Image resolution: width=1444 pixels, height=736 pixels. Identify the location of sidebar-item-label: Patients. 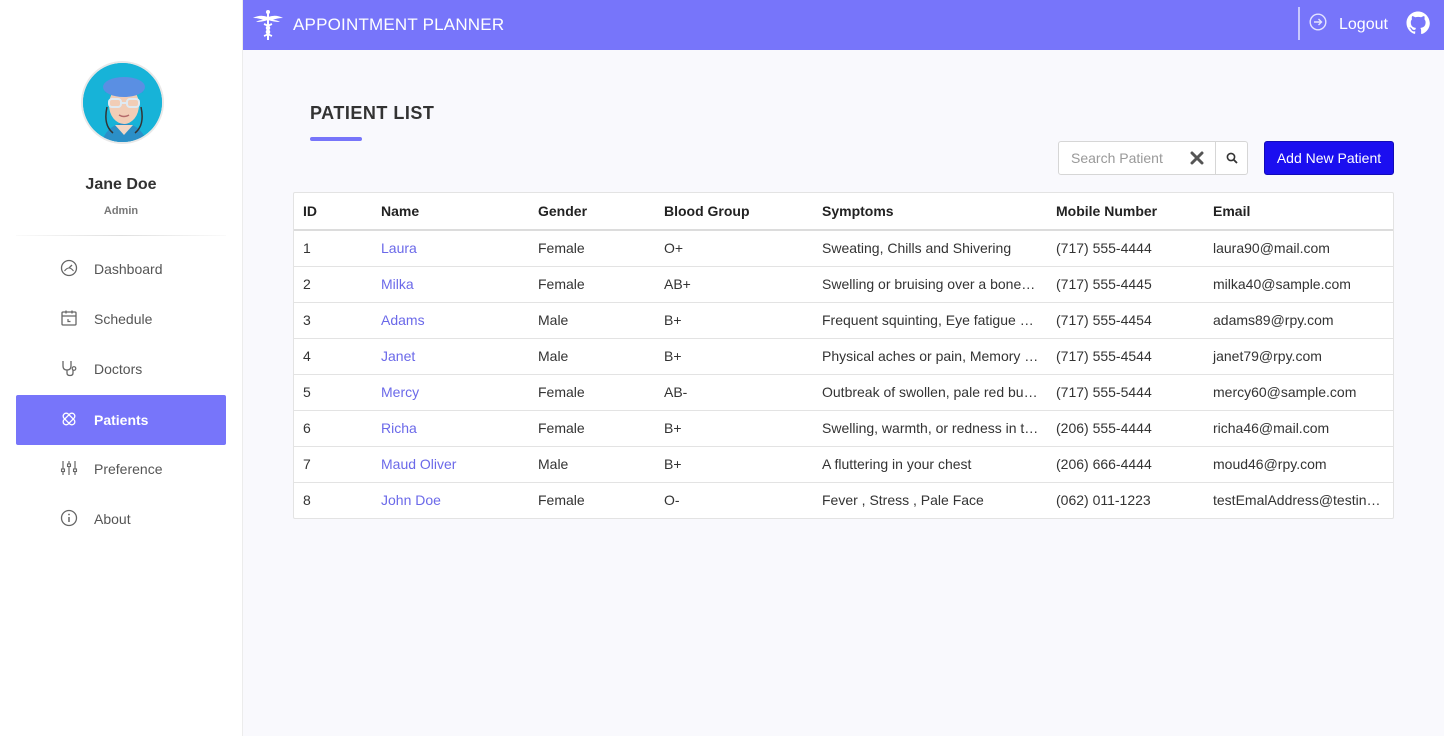
(121, 420).